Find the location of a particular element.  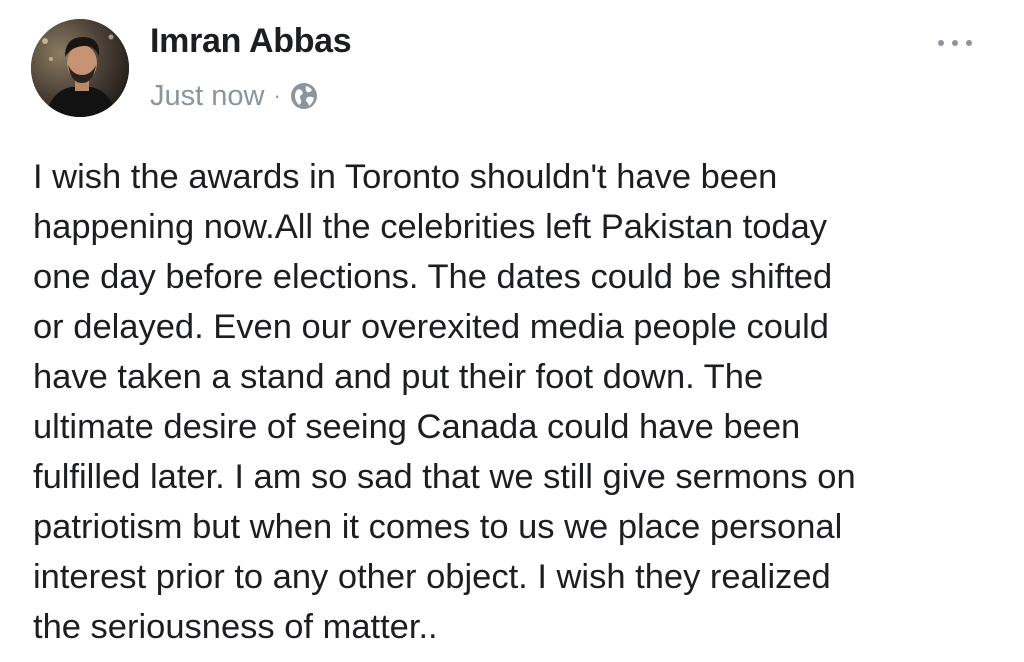

avatar is located at coordinates (80, 68).